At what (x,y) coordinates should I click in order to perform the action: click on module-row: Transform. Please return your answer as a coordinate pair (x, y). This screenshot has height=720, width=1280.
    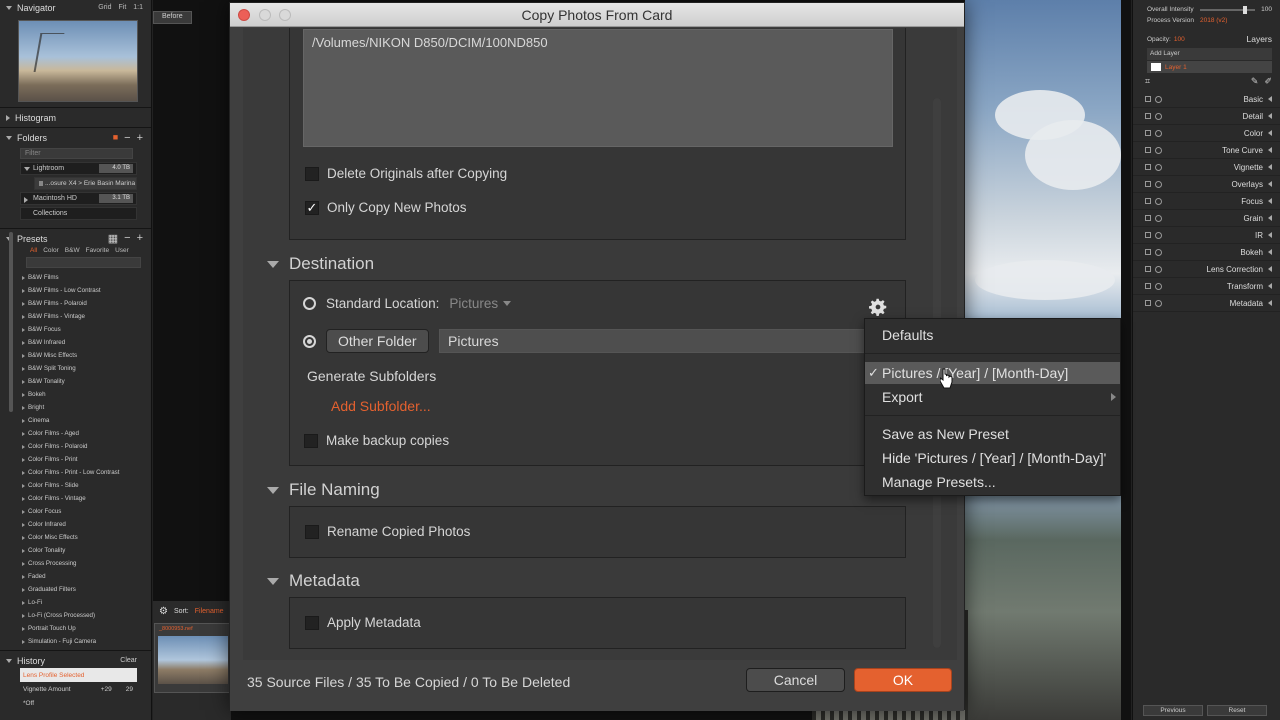
    Looking at the image, I should click on (1206, 286).